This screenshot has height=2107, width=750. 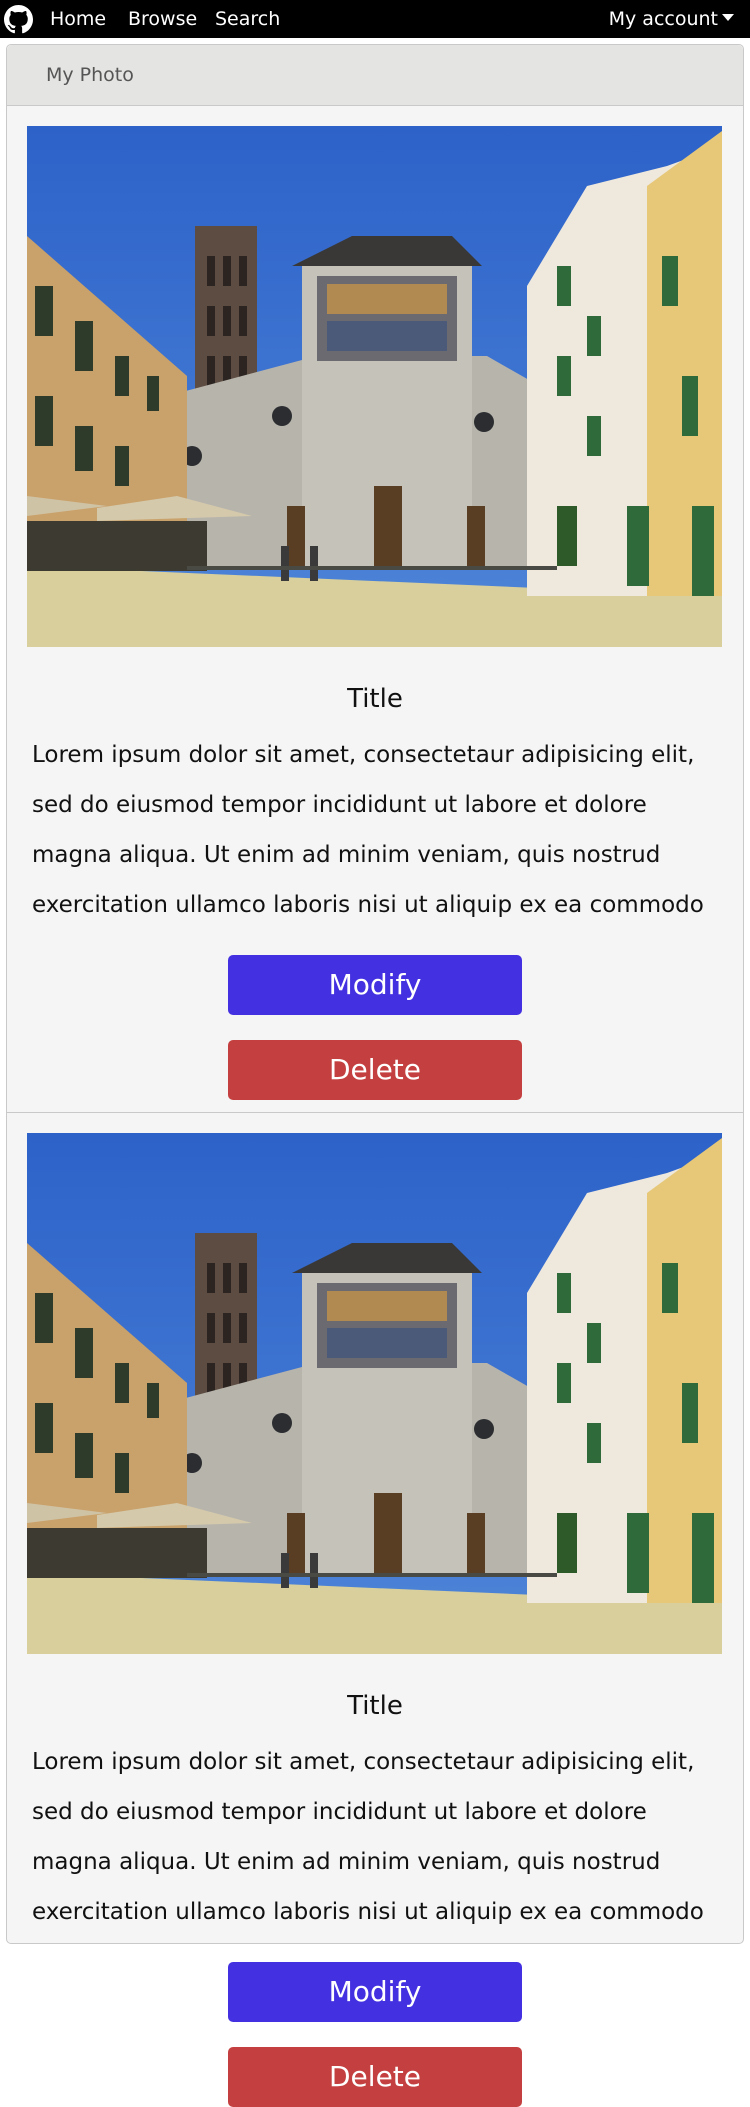 I want to click on my-account-dropdown: My account, so click(x=671, y=19).